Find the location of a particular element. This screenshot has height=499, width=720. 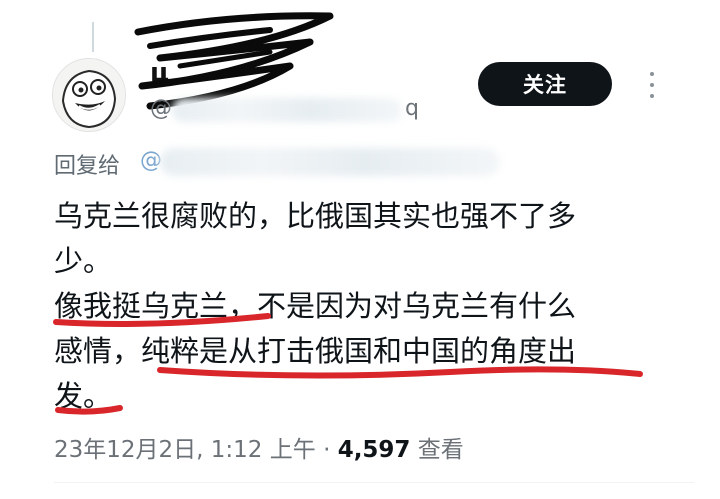

more-options-icon is located at coordinates (652, 85).